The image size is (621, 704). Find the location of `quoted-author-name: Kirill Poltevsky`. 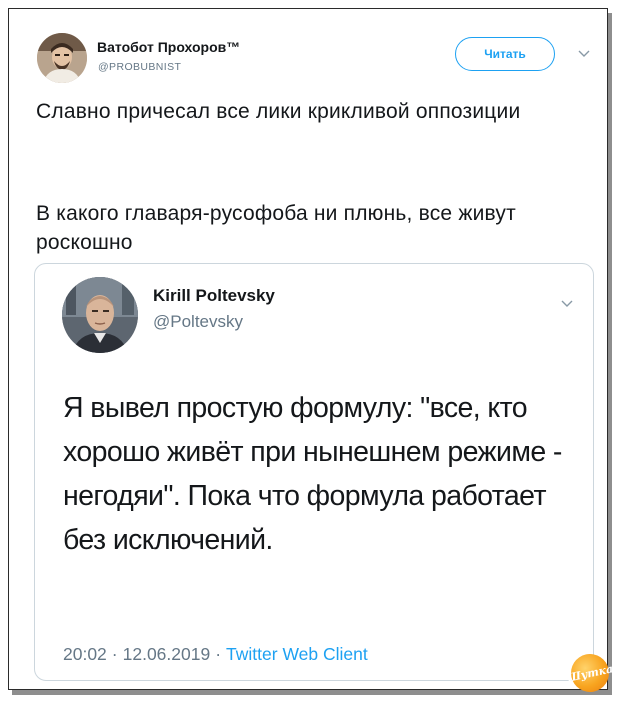

quoted-author-name: Kirill Poltevsky is located at coordinates (214, 296).